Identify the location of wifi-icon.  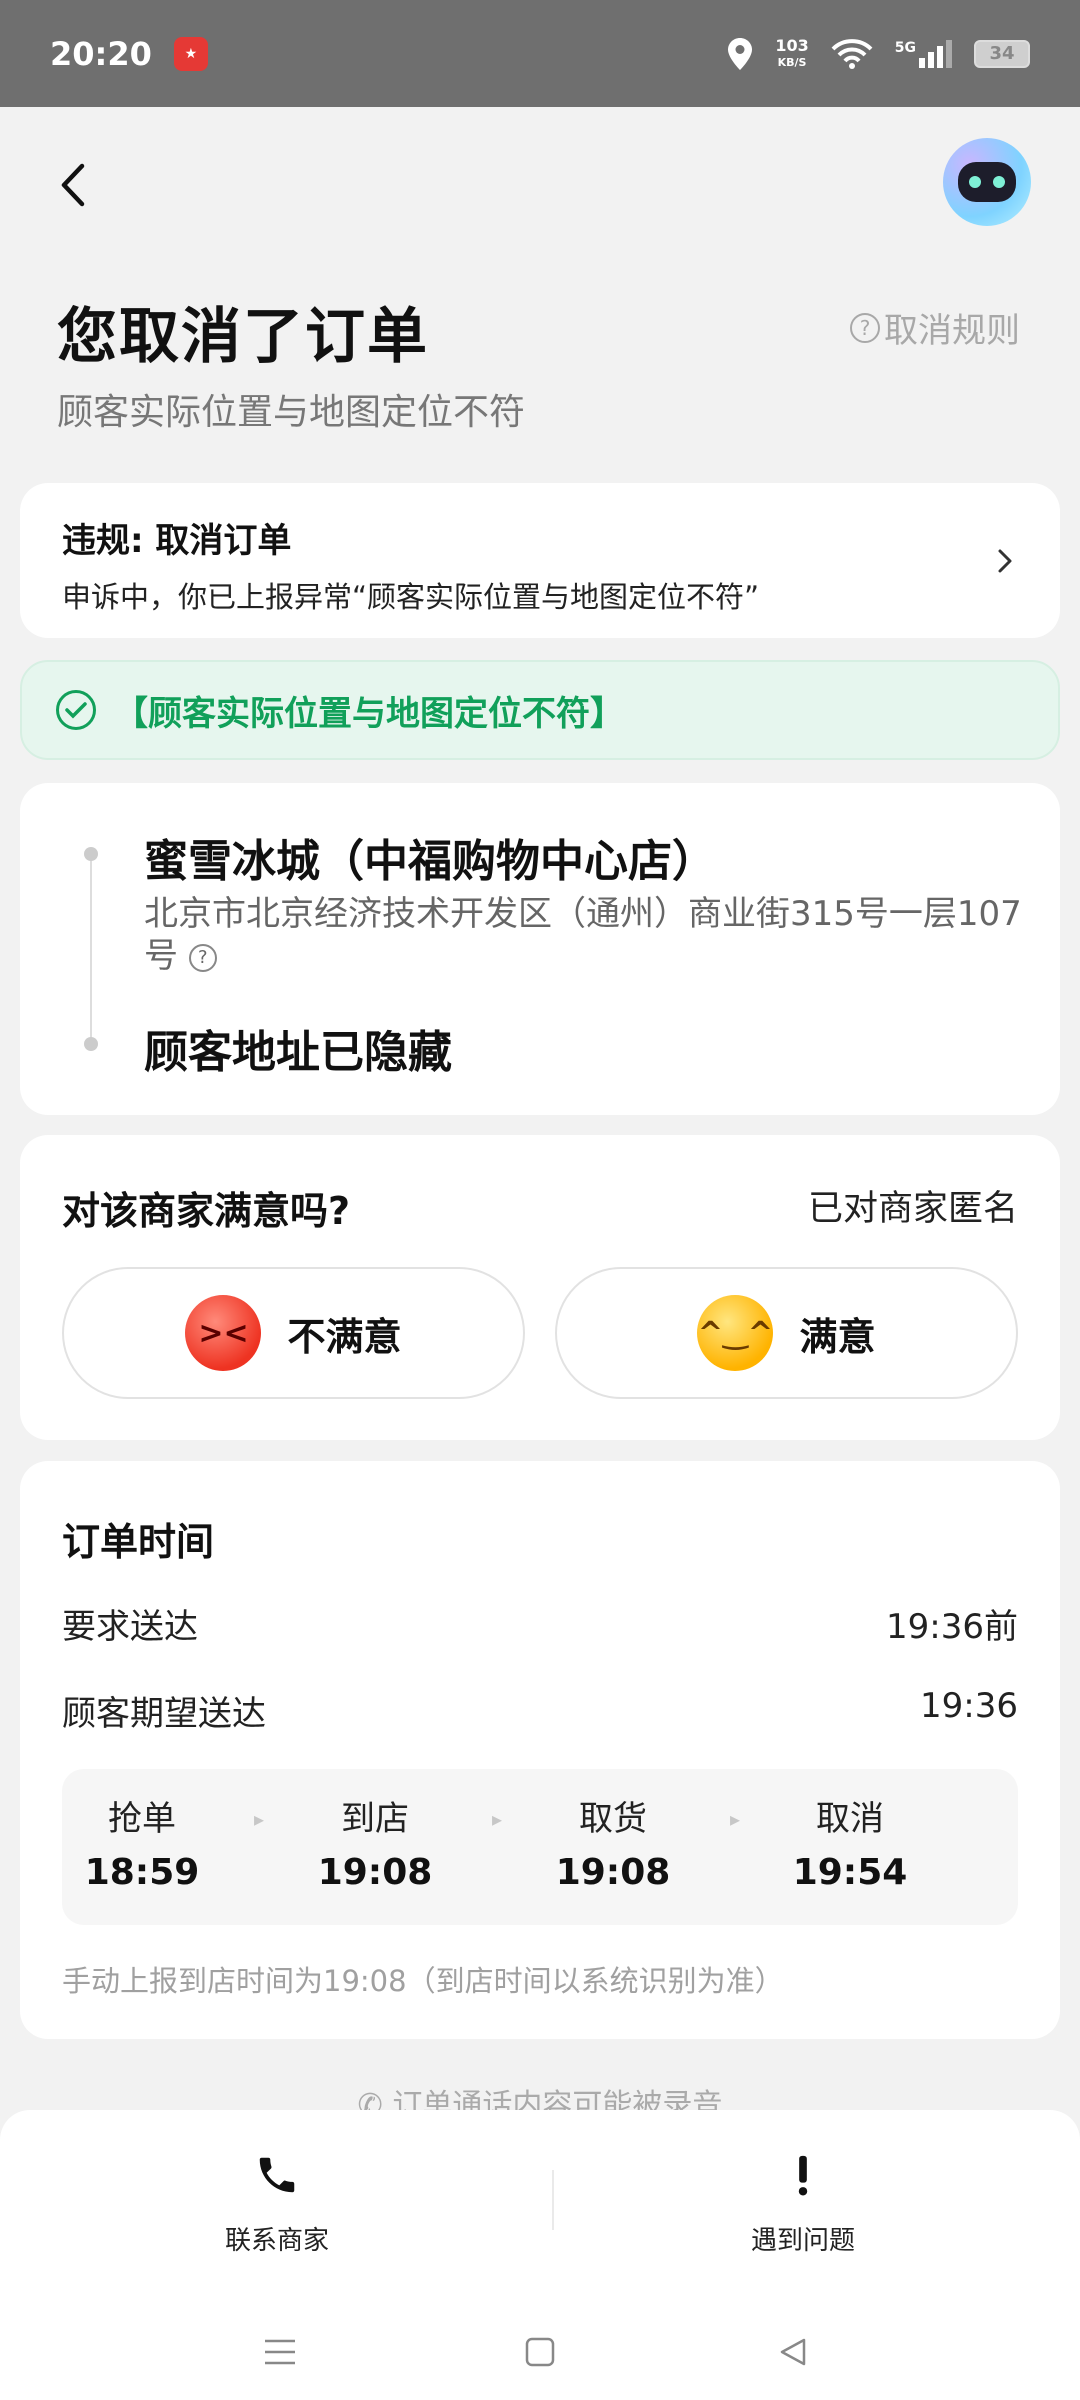
(852, 53).